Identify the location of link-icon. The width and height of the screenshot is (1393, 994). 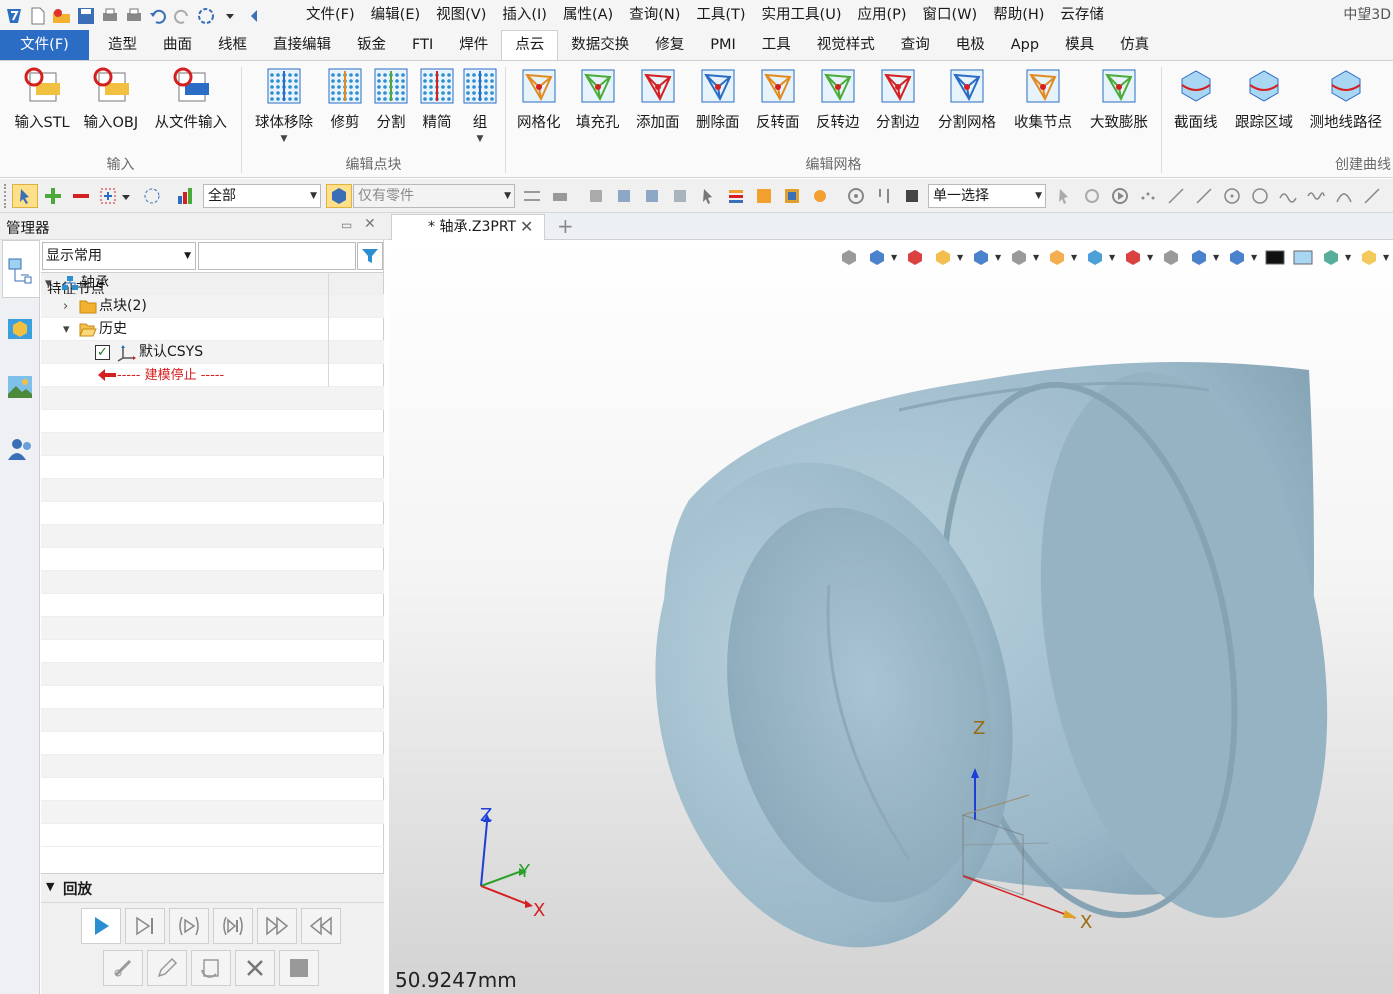
(820, 196).